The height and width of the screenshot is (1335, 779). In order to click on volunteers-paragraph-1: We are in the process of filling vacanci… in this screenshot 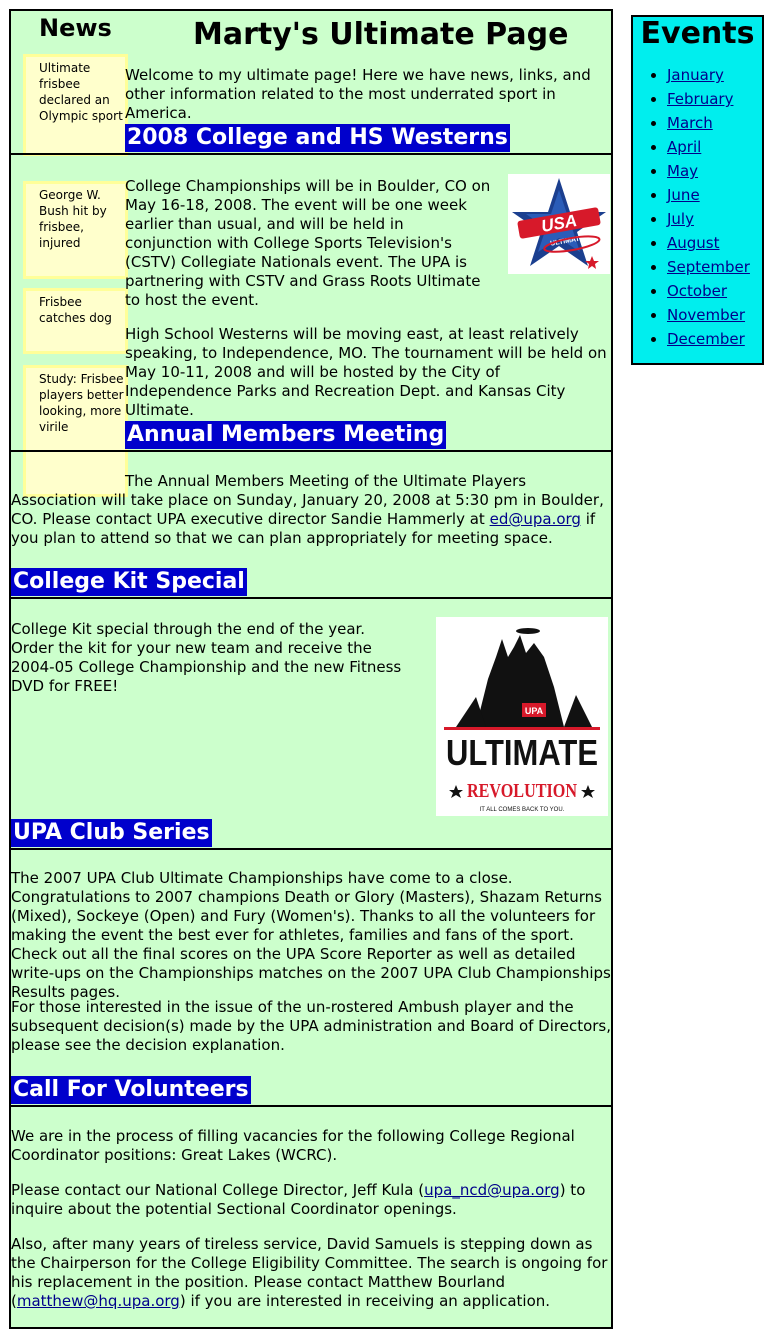, I will do `click(293, 1145)`.